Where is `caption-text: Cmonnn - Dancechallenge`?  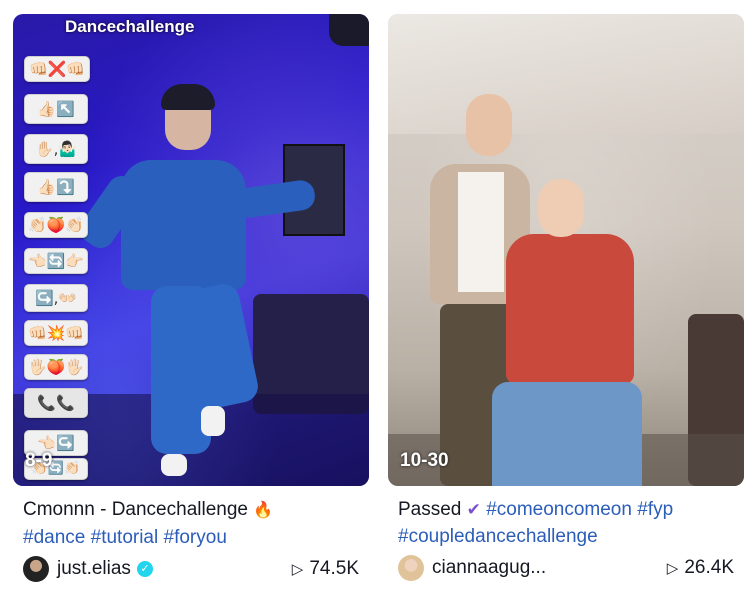
caption-text: Cmonnn - Dancechallenge is located at coordinates (135, 509).